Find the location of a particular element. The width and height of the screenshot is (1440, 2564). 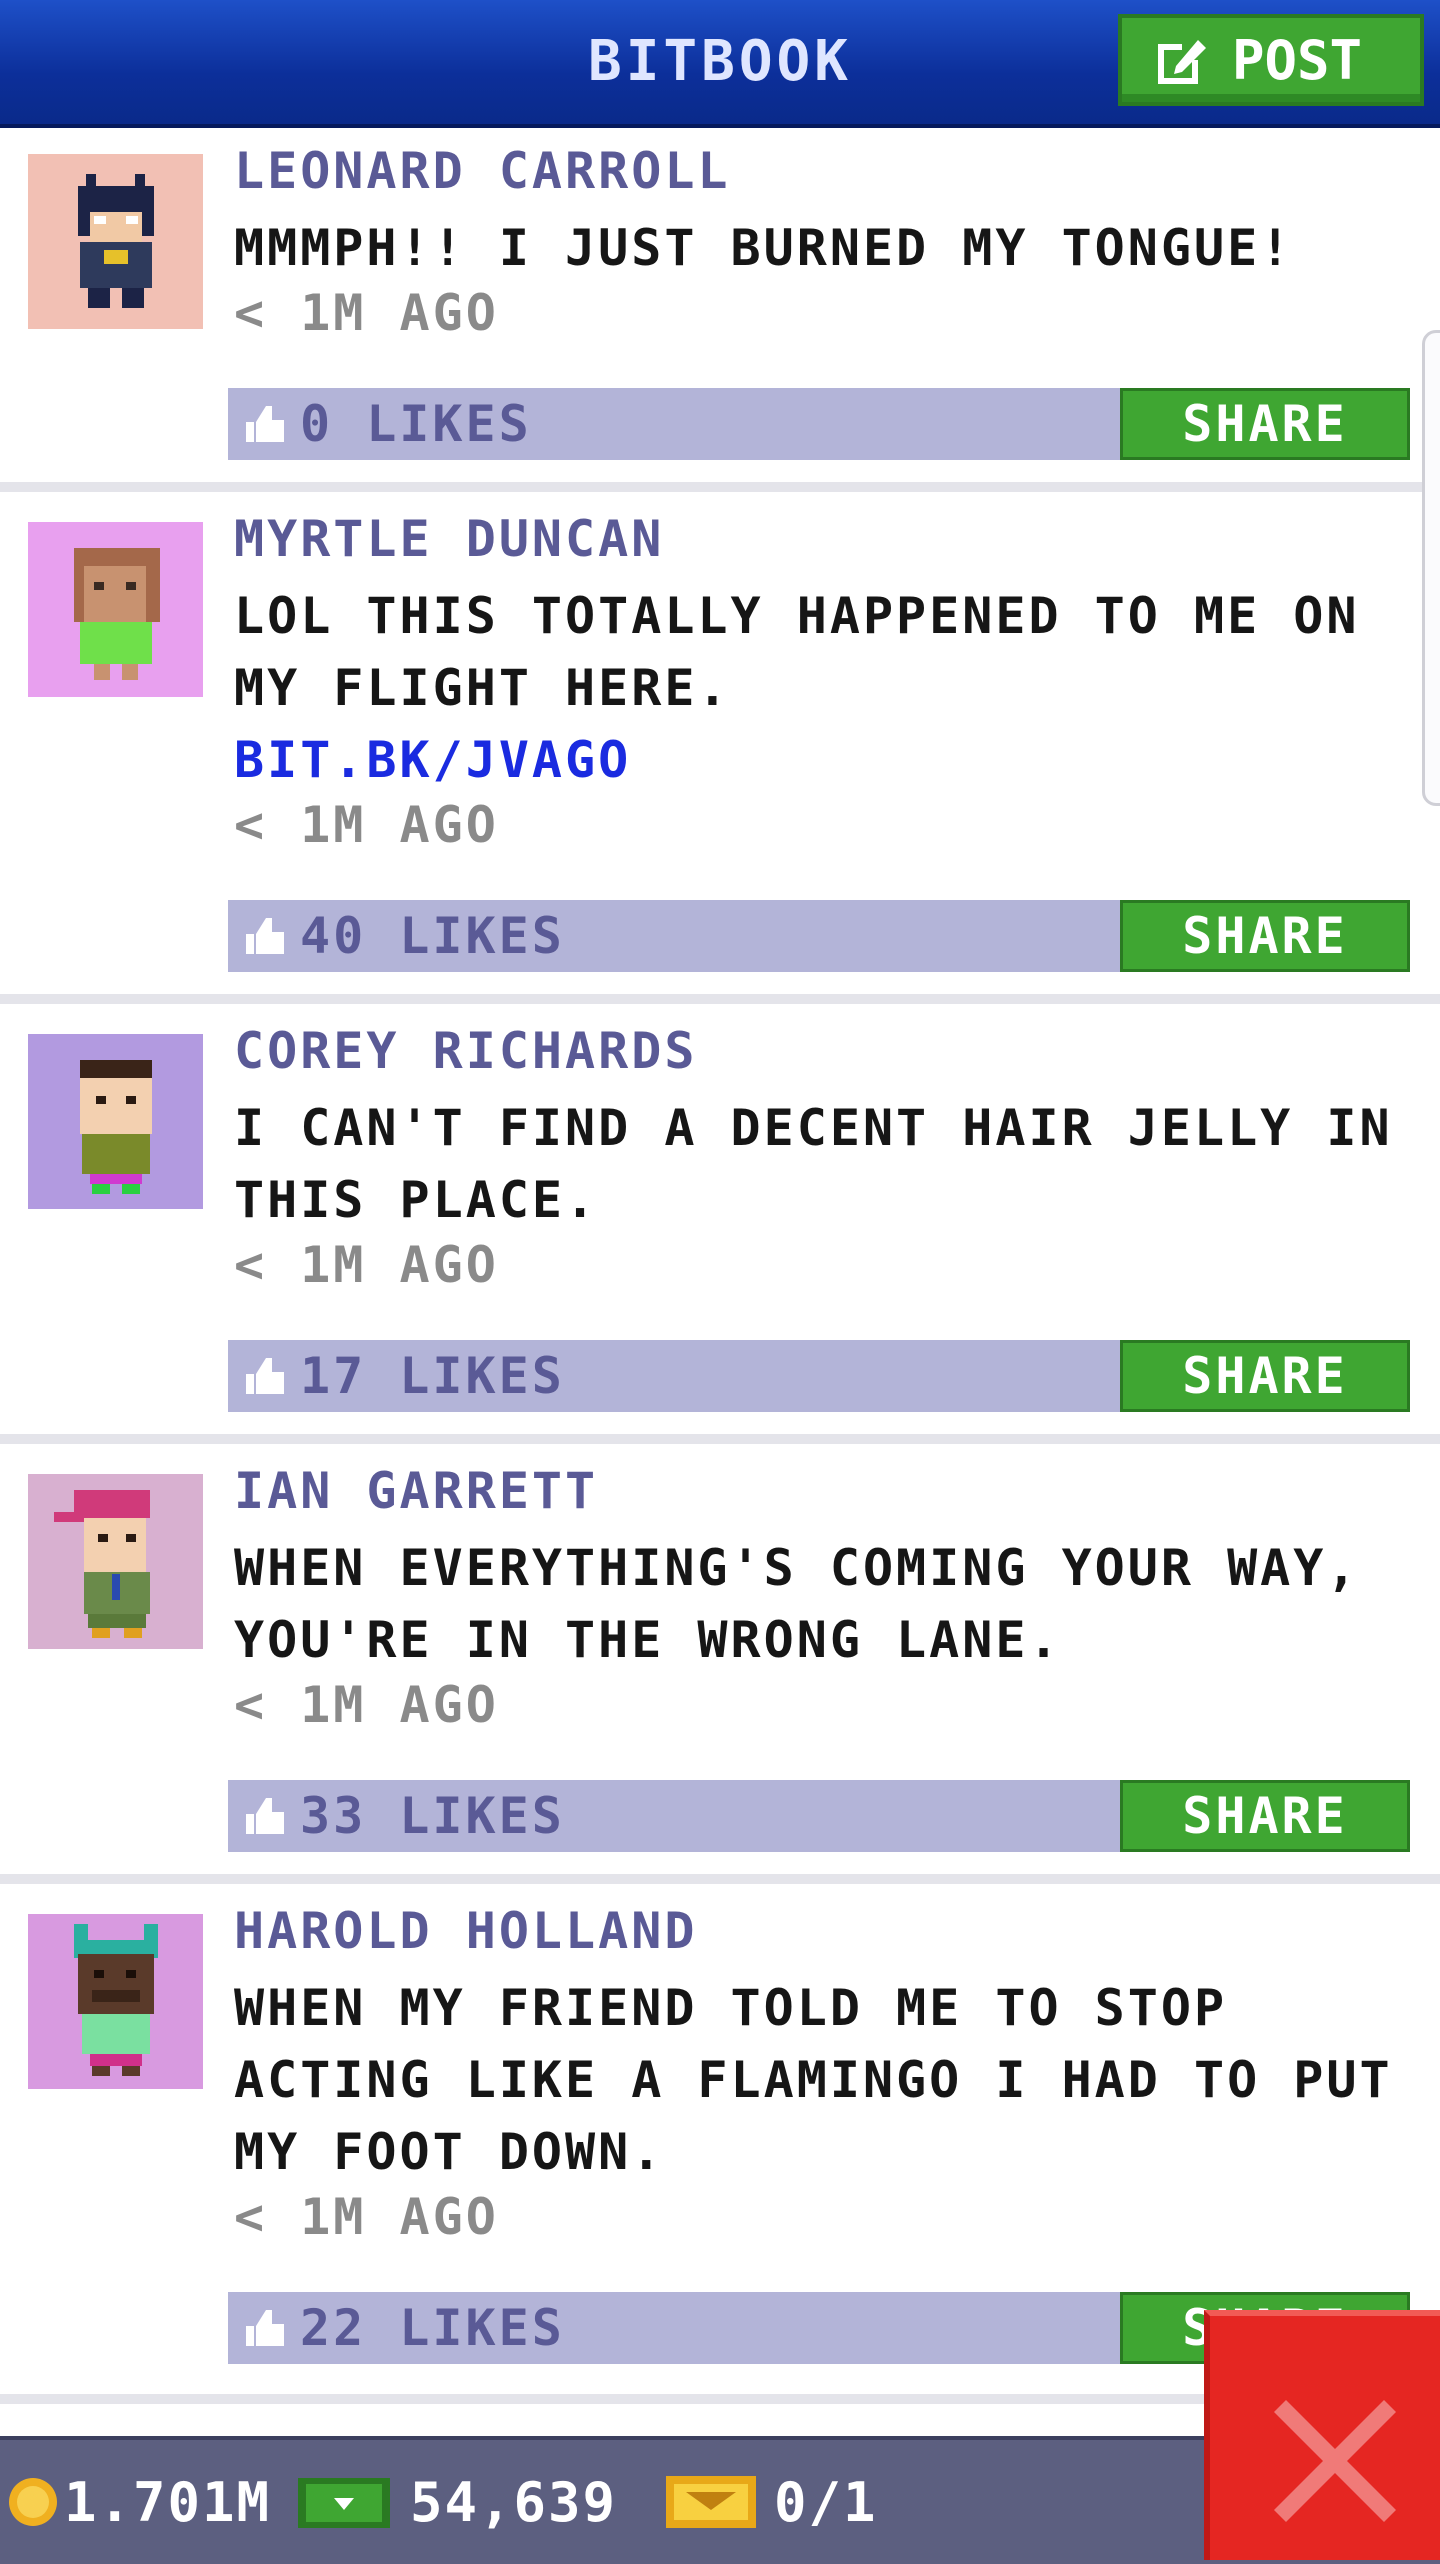

post-text: MMMPH!! I JUST BURNED MY TONGUE! is located at coordinates (829, 248).